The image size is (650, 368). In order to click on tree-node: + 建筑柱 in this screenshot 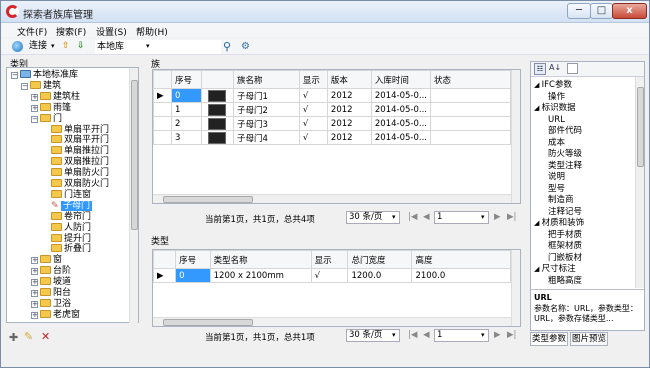, I will do `click(55, 97)`.